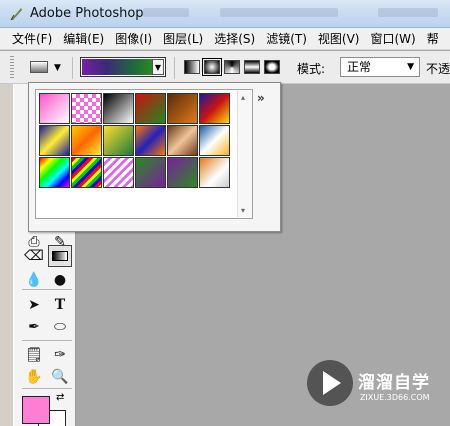  I want to click on scroll-down-icon: ▾, so click(243, 210).